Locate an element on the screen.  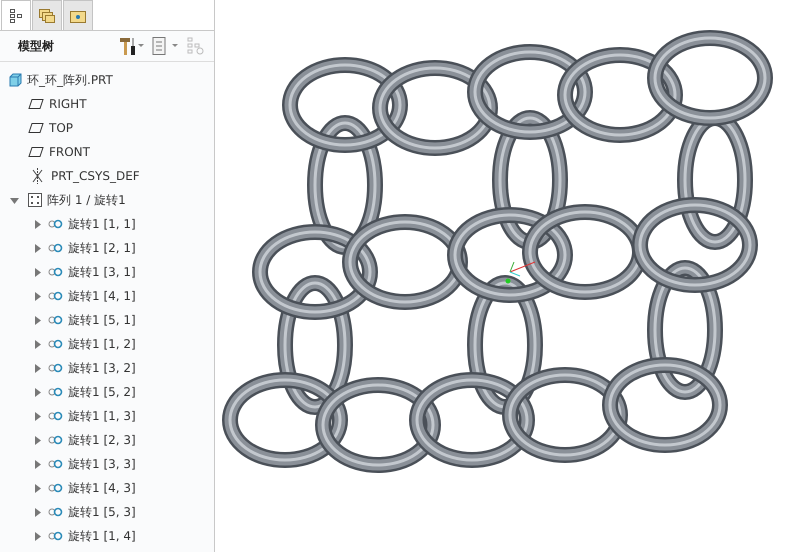
folders-icon is located at coordinates (47, 16).